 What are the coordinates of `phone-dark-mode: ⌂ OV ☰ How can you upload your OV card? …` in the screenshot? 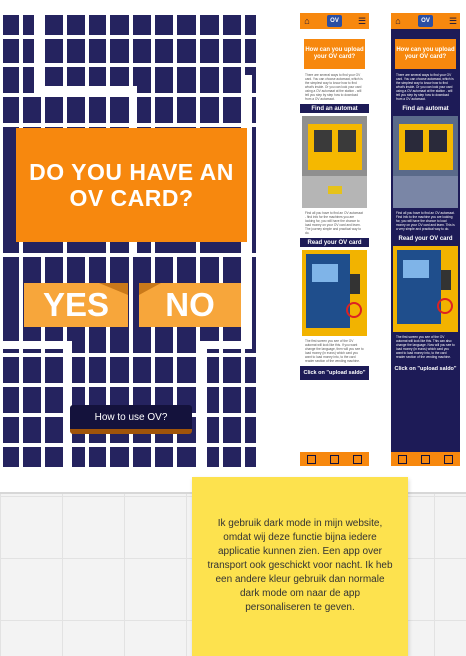 It's located at (425, 239).